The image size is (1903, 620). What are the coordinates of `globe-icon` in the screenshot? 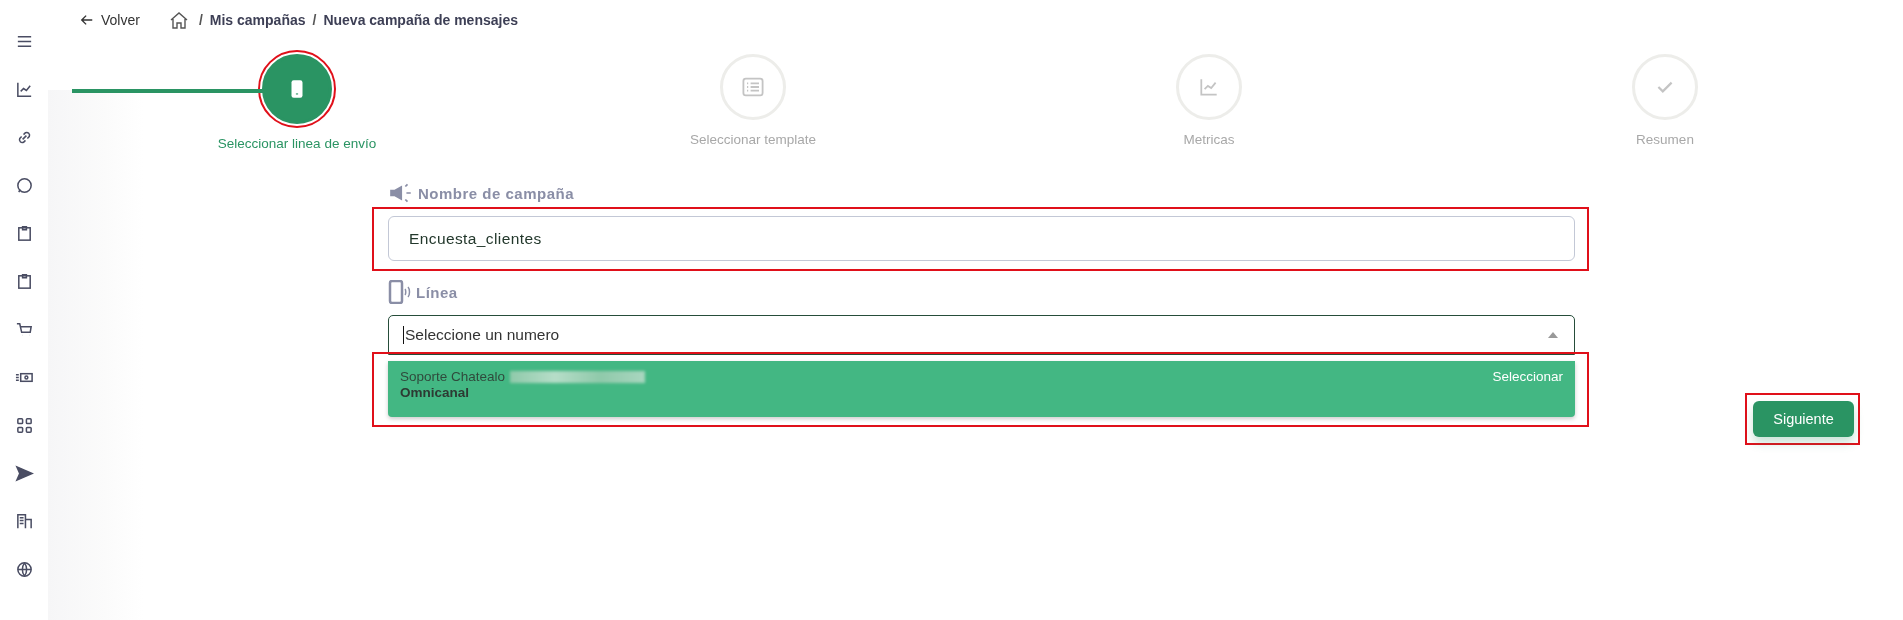 It's located at (24, 569).